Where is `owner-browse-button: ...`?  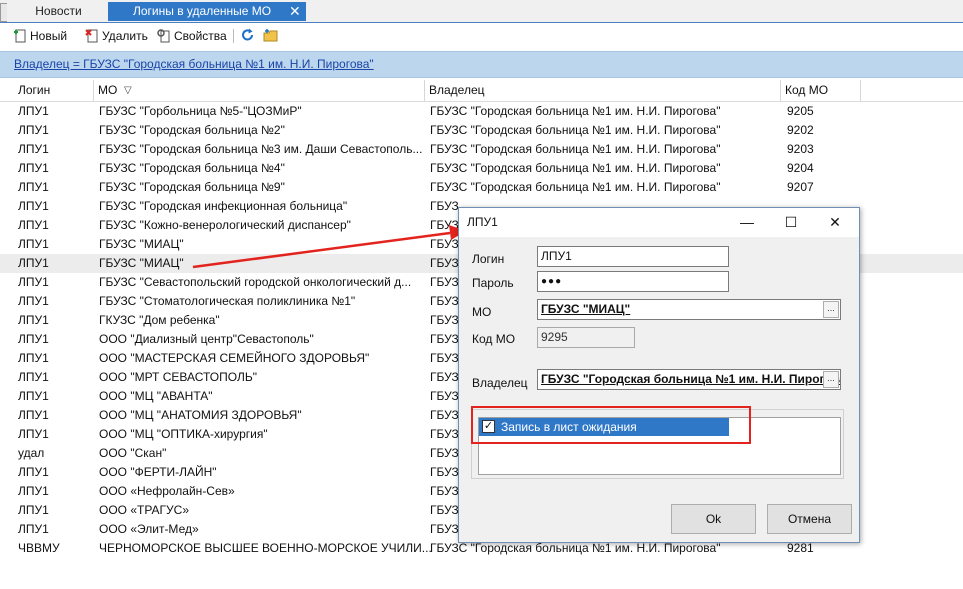 owner-browse-button: ... is located at coordinates (831, 379).